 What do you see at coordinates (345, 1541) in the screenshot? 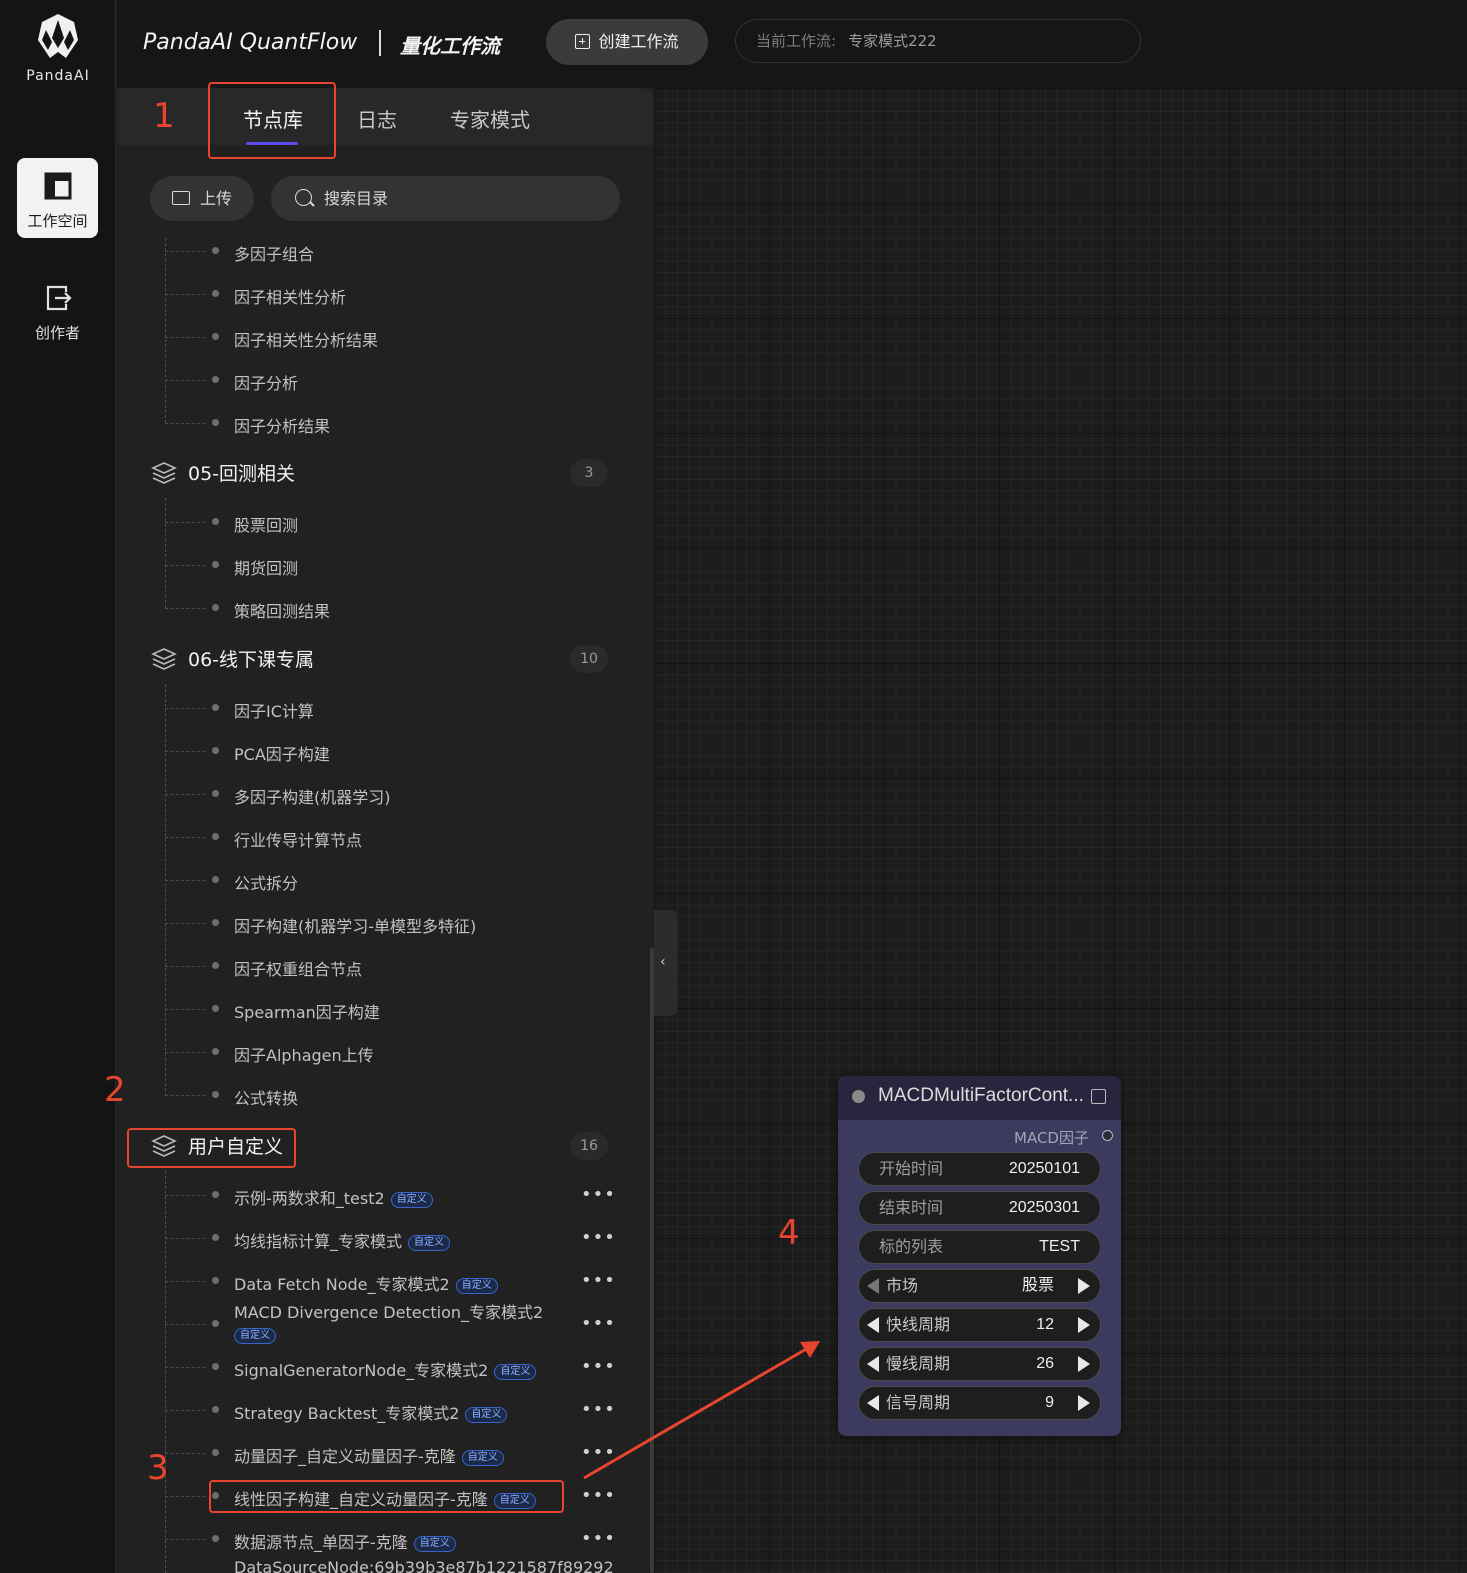
I see `custom-node-item: 数据源节点_单因子-克隆 自定义` at bounding box center [345, 1541].